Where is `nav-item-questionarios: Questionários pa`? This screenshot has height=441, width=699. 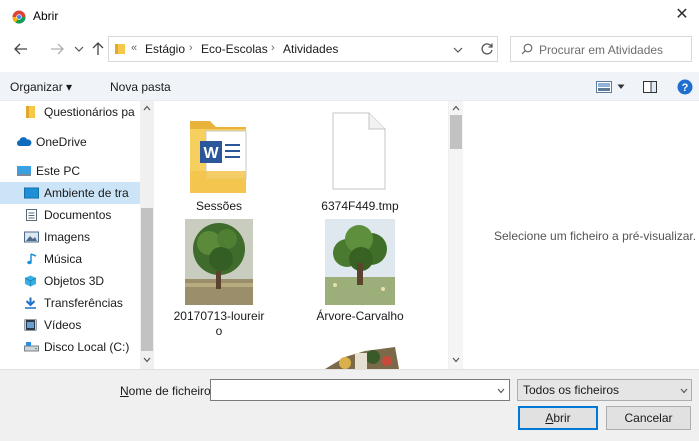 nav-item-questionarios: Questionários pa is located at coordinates (70, 112).